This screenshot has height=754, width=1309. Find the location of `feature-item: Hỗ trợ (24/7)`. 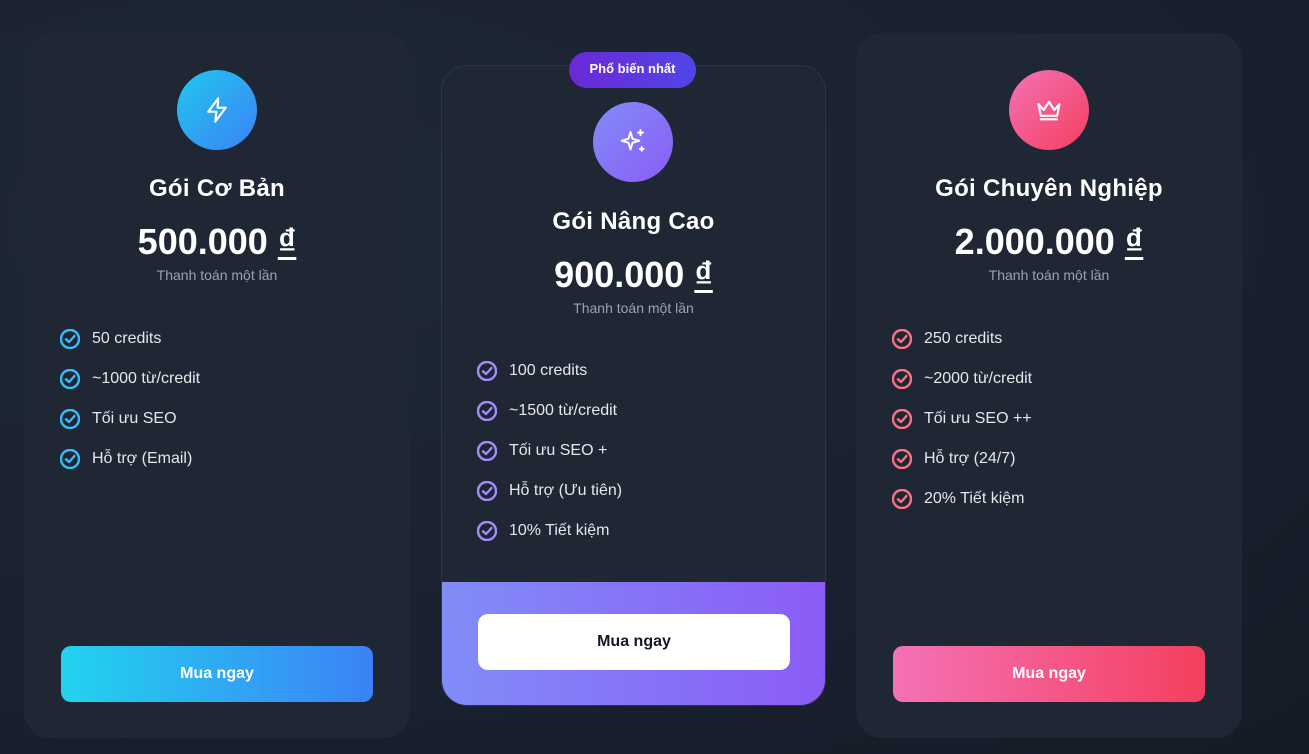

feature-item: Hỗ trợ (24/7) is located at coordinates (962, 459).